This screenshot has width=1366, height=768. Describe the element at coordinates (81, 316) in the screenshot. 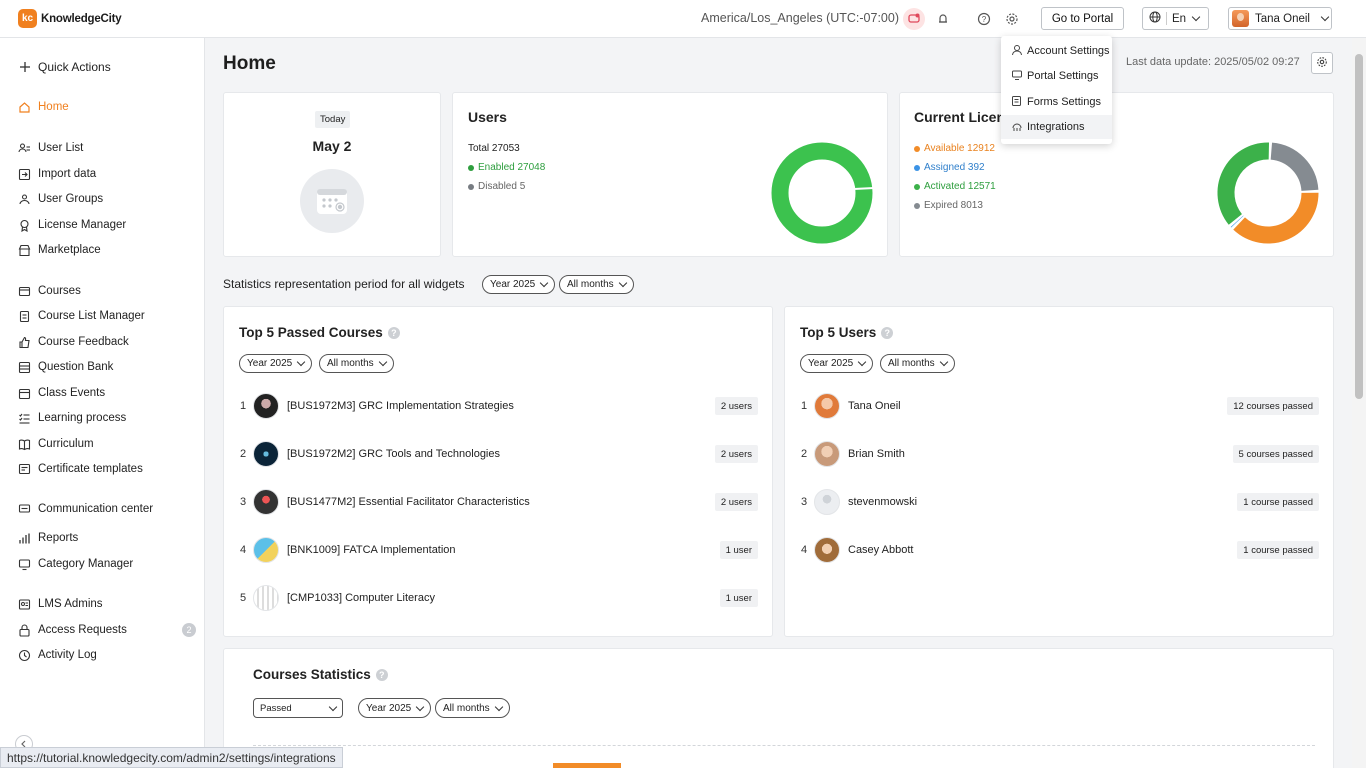

I see `sidebar-item-course-list-manager: Course List Manager` at that location.